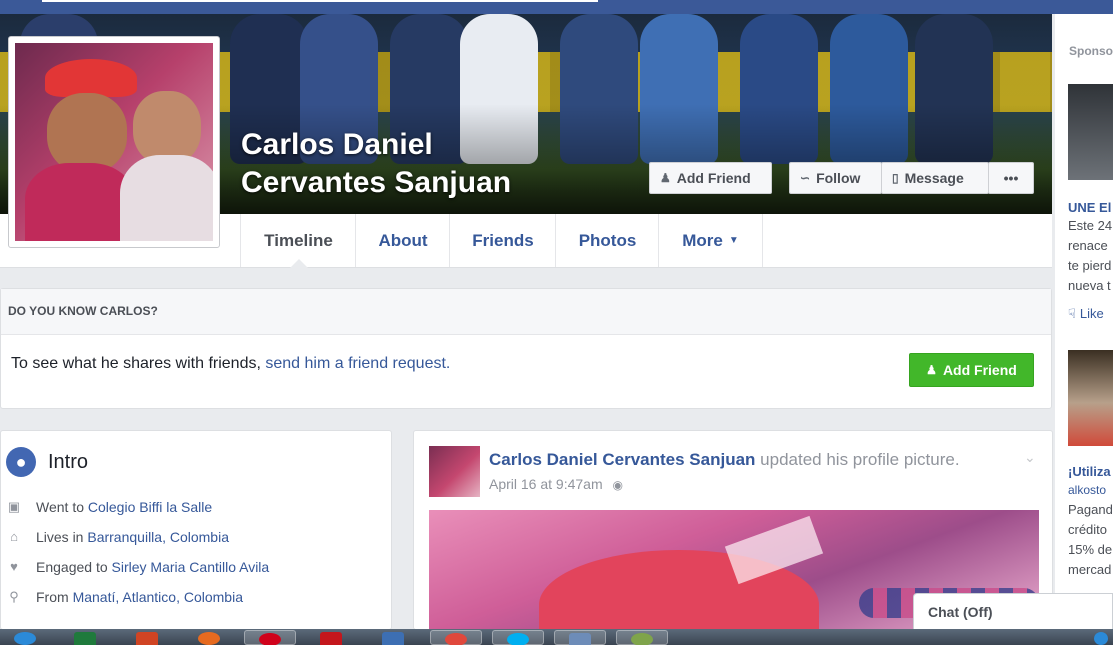 The height and width of the screenshot is (645, 1113). I want to click on tab-friends: Friends, so click(502, 240).